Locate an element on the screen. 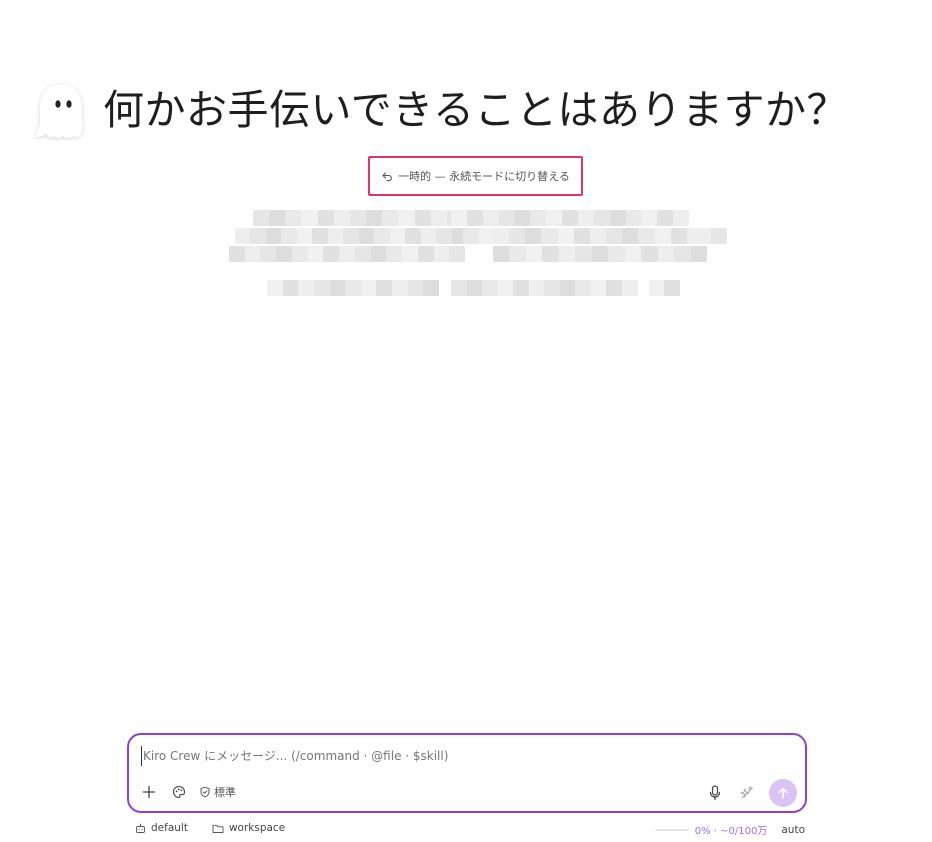 Image resolution: width=932 pixels, height=842 pixels. voice-input-button is located at coordinates (715, 793).